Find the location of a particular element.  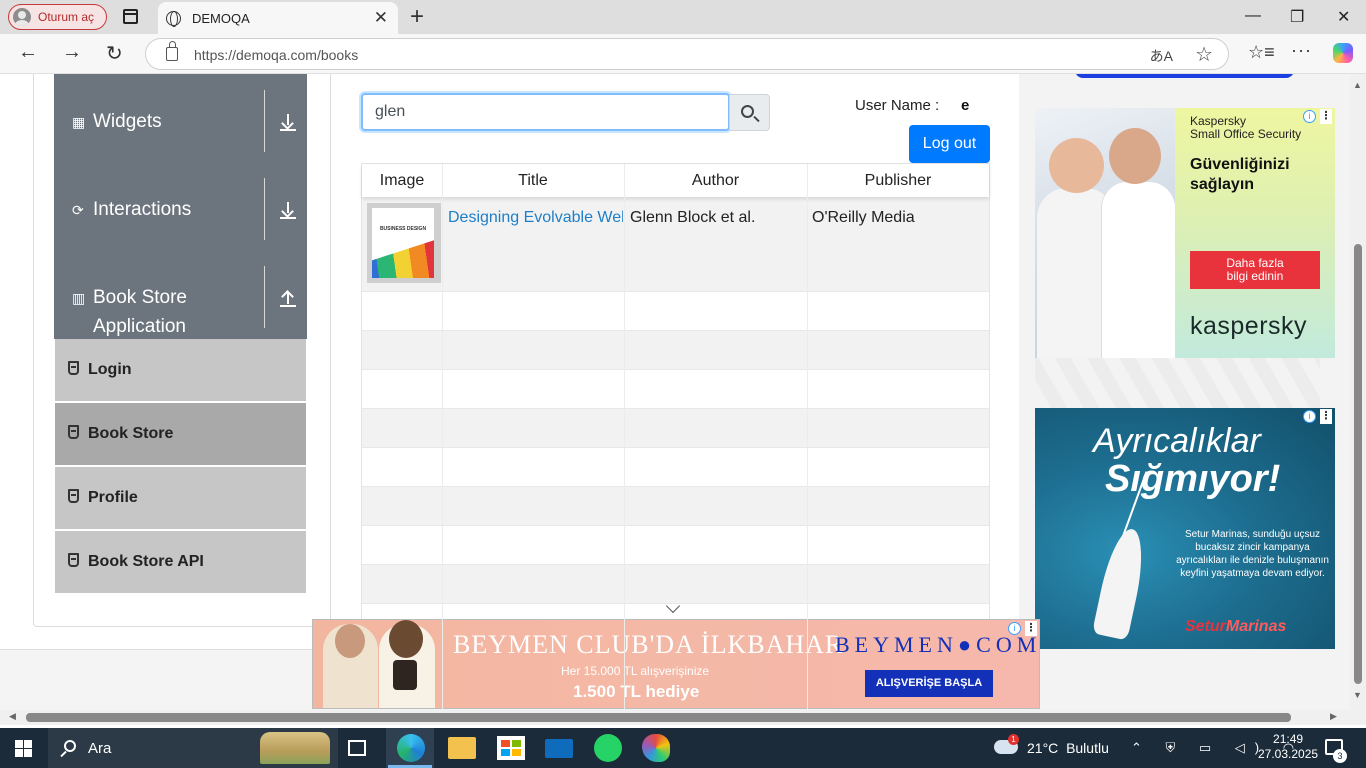

back-button: ← is located at coordinates (28, 52).